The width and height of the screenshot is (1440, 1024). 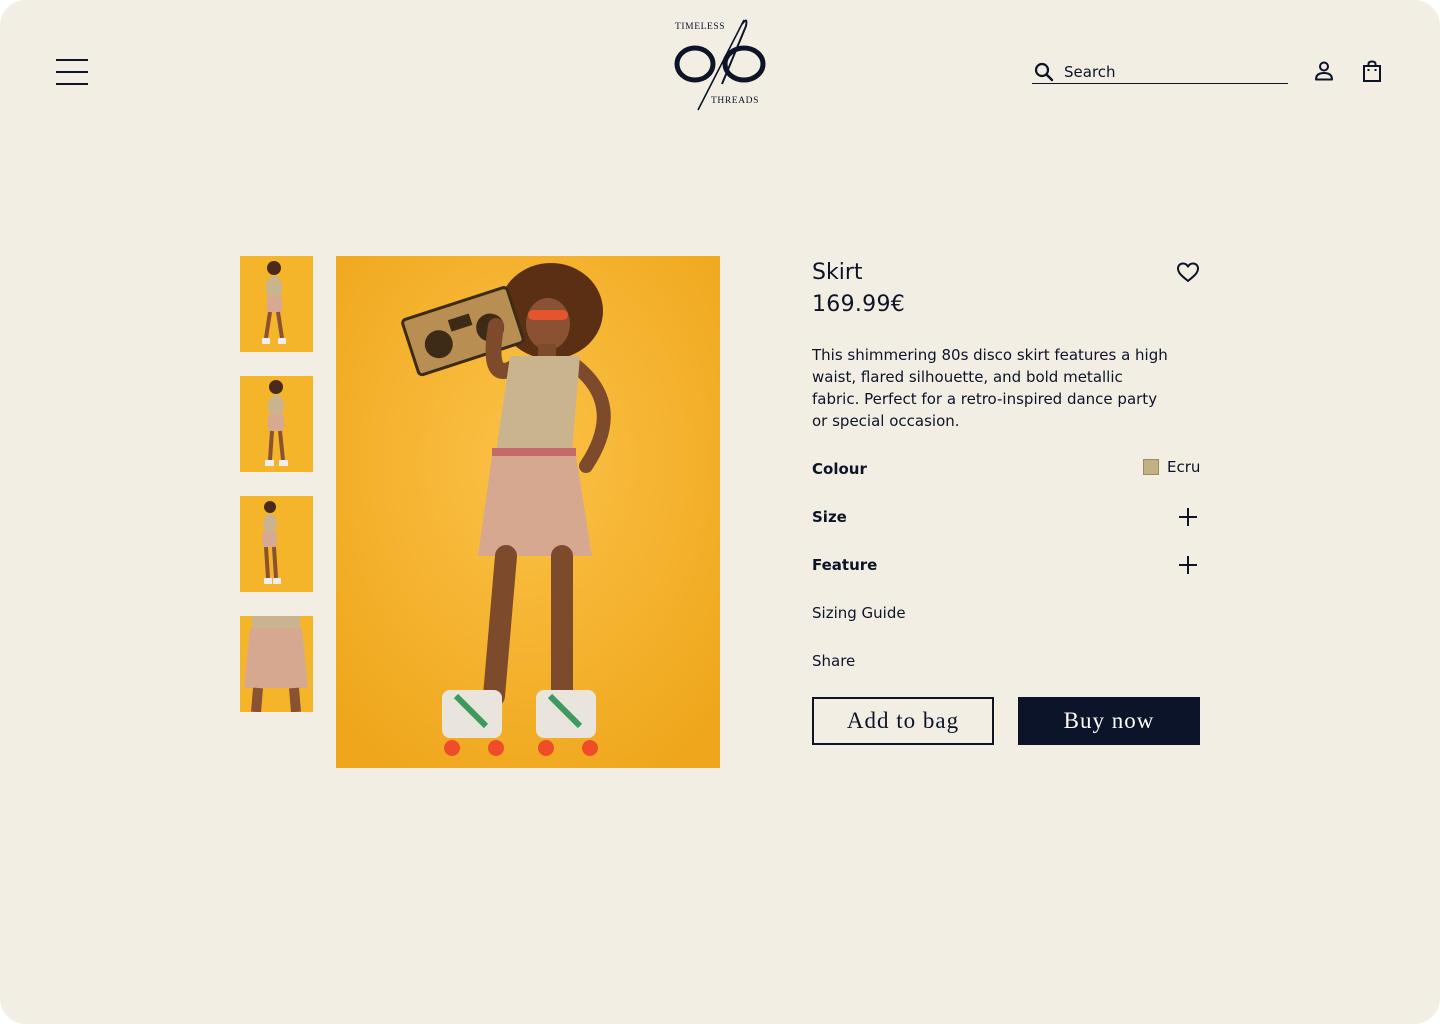 What do you see at coordinates (1109, 721) in the screenshot?
I see `buy-now-button: Buy now` at bounding box center [1109, 721].